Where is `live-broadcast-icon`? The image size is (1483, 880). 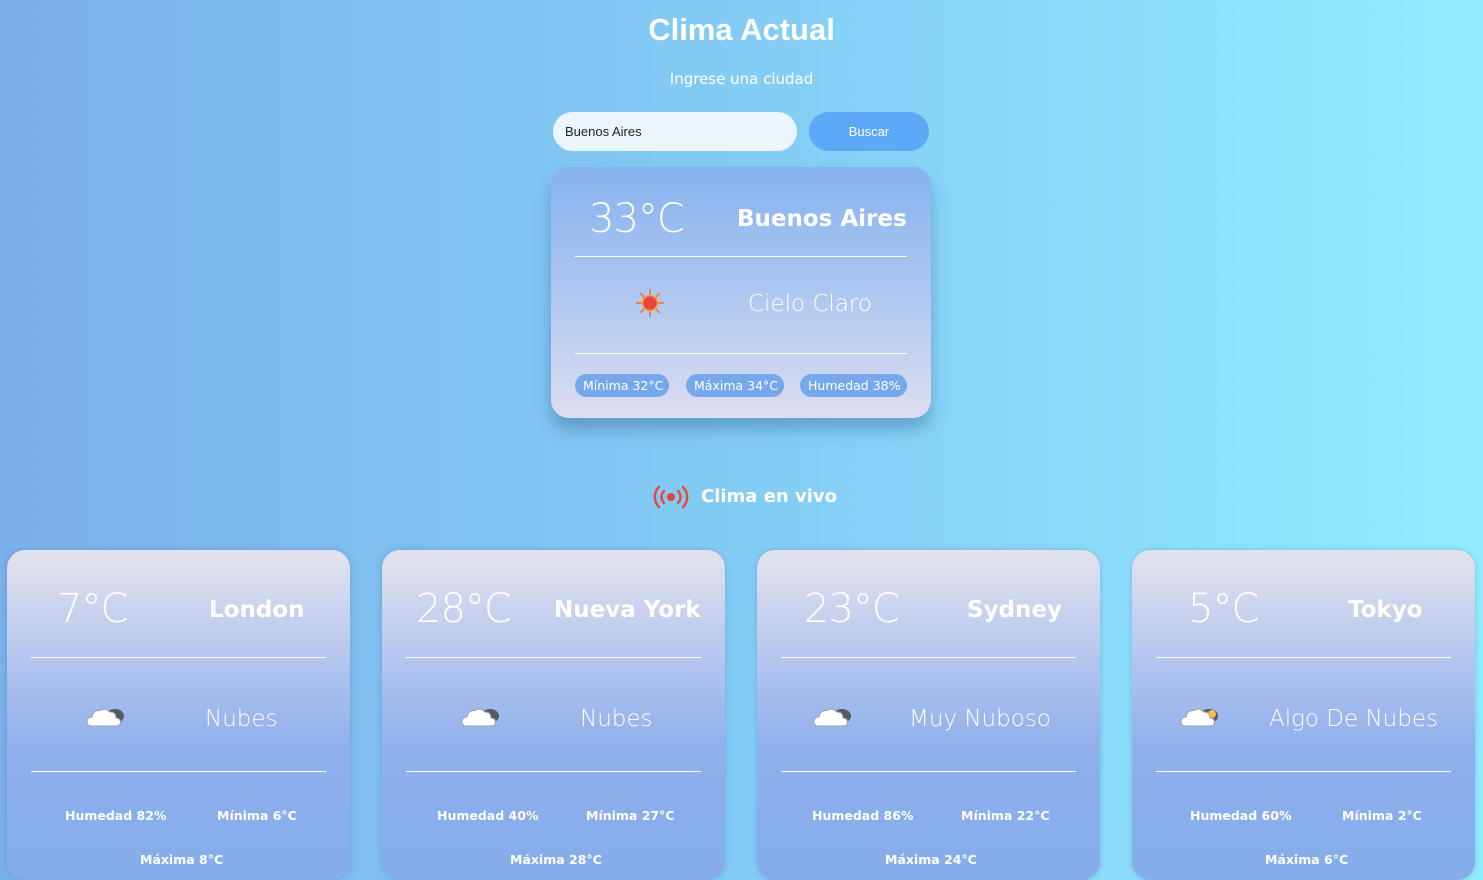 live-broadcast-icon is located at coordinates (671, 497).